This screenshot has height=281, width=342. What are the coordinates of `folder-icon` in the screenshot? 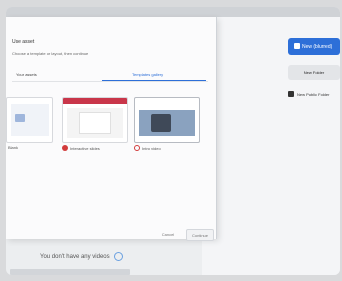 It's located at (291, 94).